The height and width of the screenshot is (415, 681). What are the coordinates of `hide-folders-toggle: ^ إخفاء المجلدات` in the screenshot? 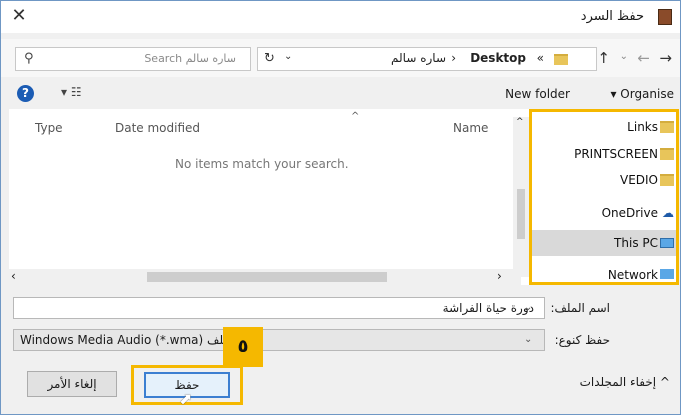 It's located at (625, 382).